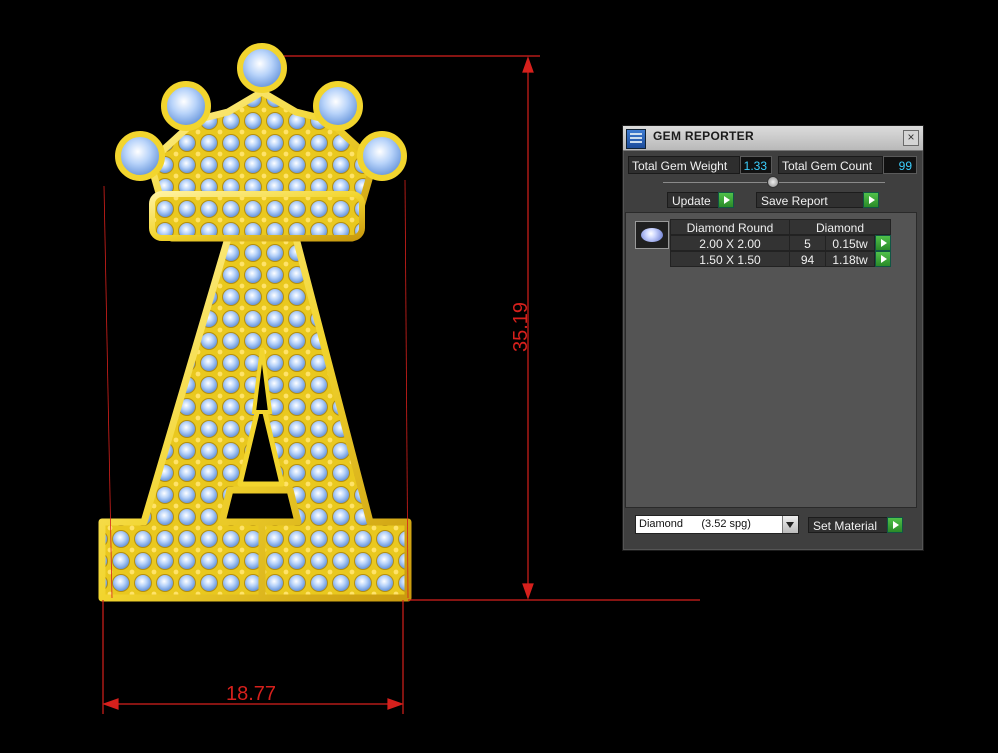 The image size is (998, 753). I want to click on gem-reporter-titlebar: GEM REPORTER ×, so click(773, 138).